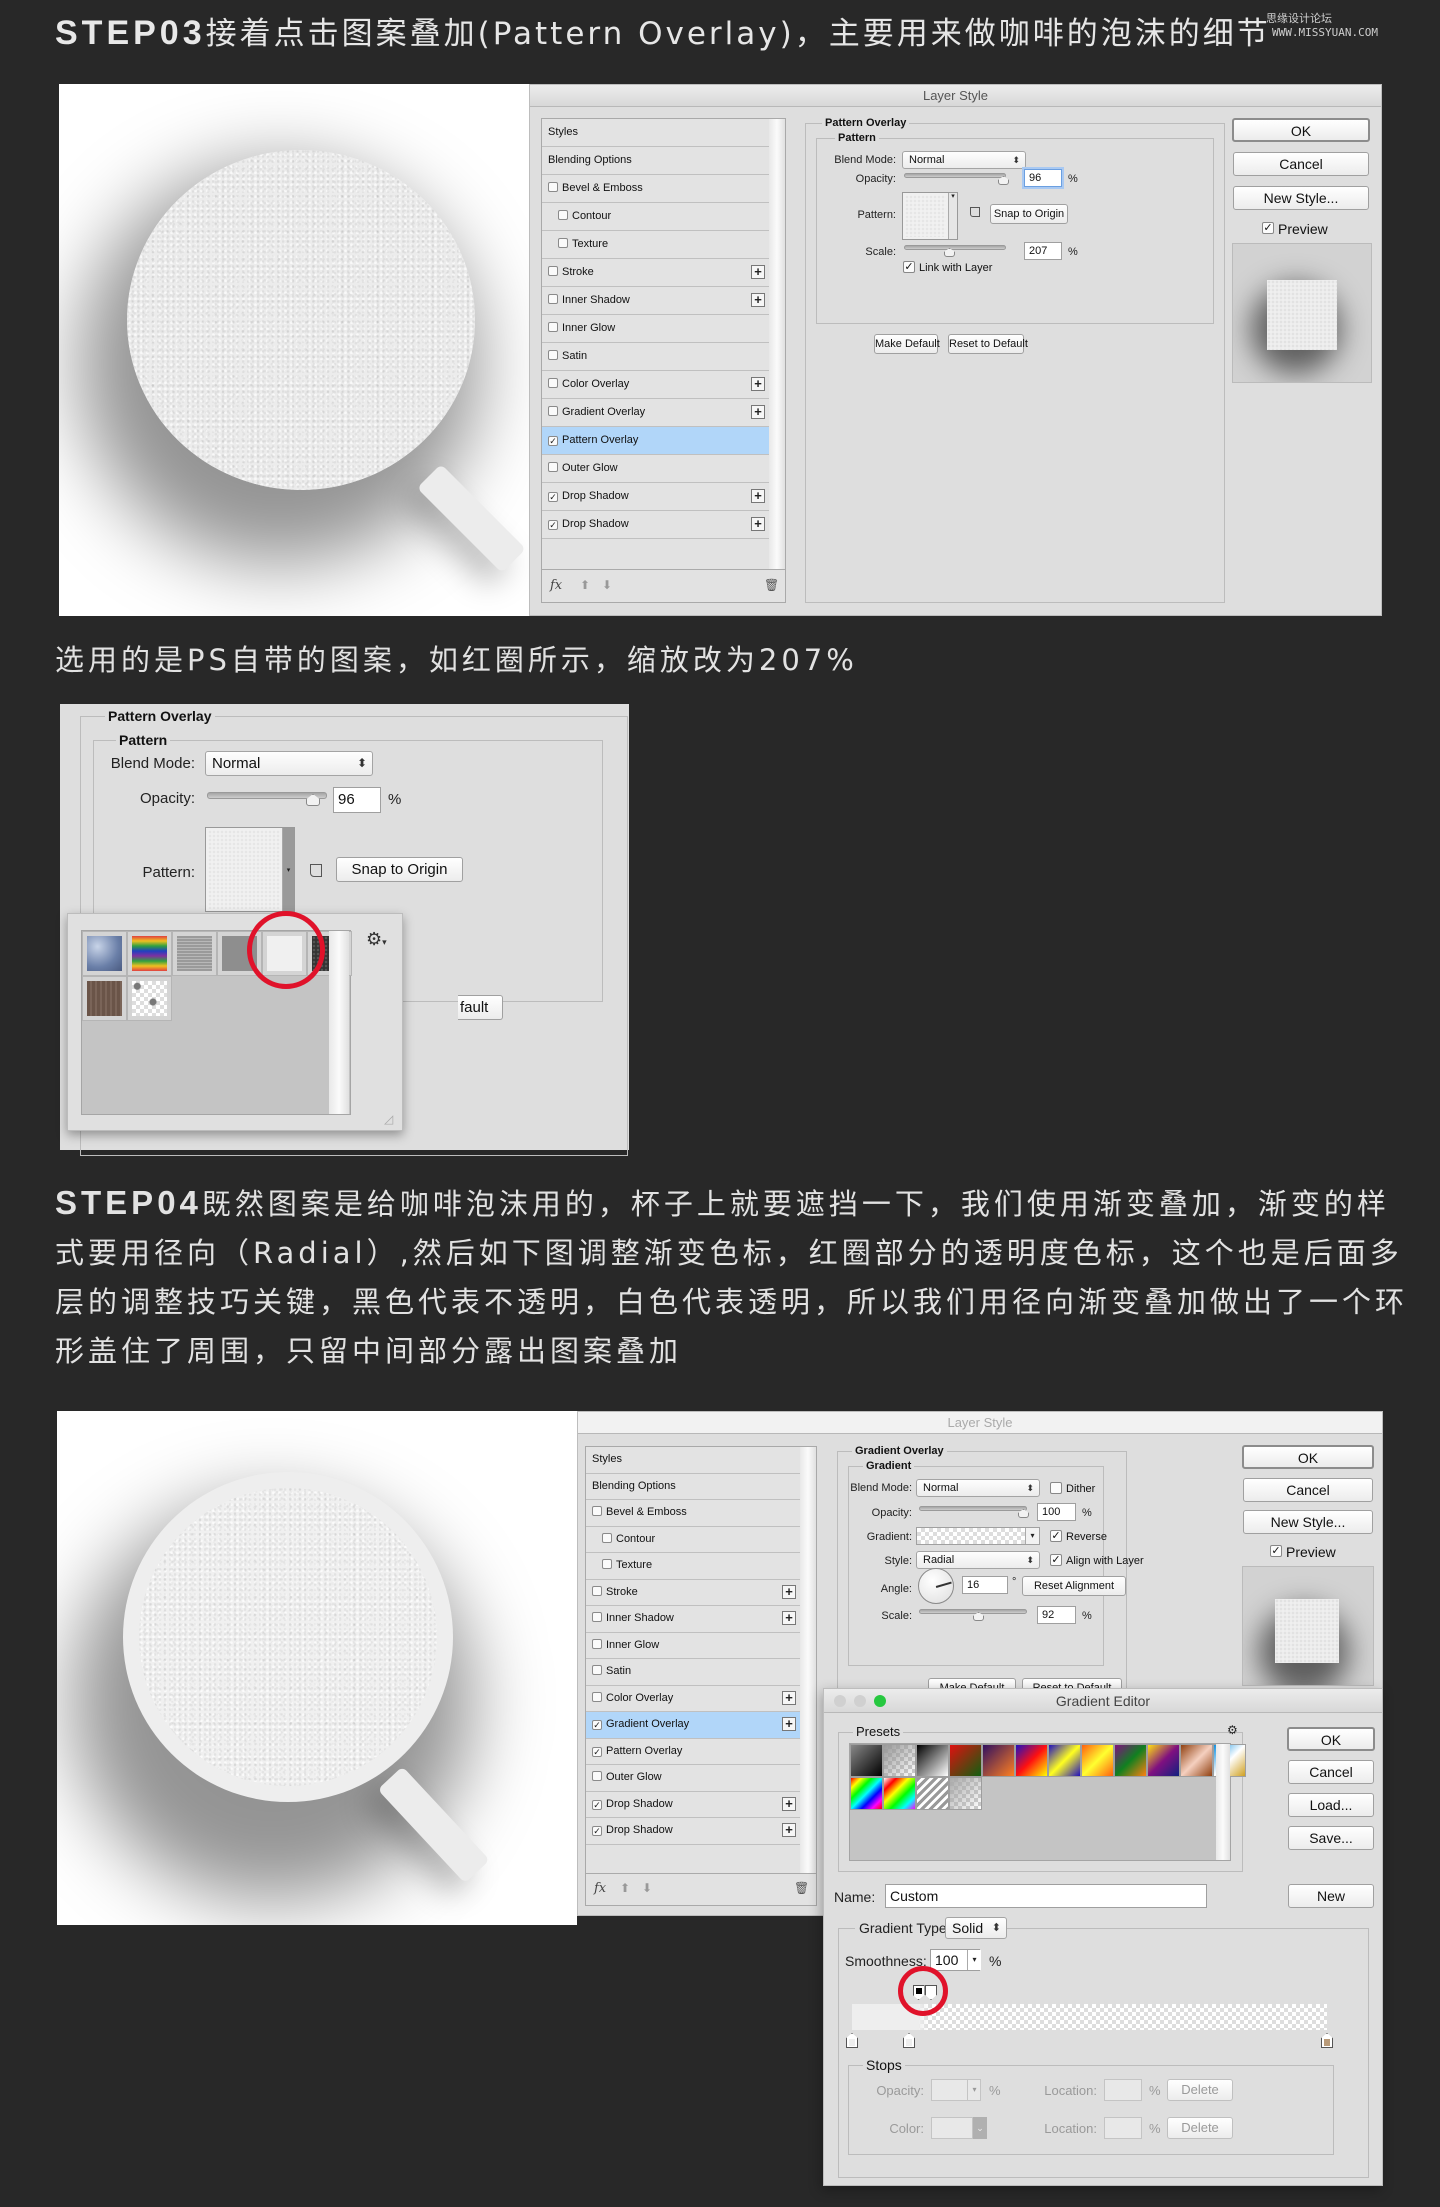 This screenshot has height=2207, width=1440. I want to click on ge-new-button: New, so click(1331, 1896).